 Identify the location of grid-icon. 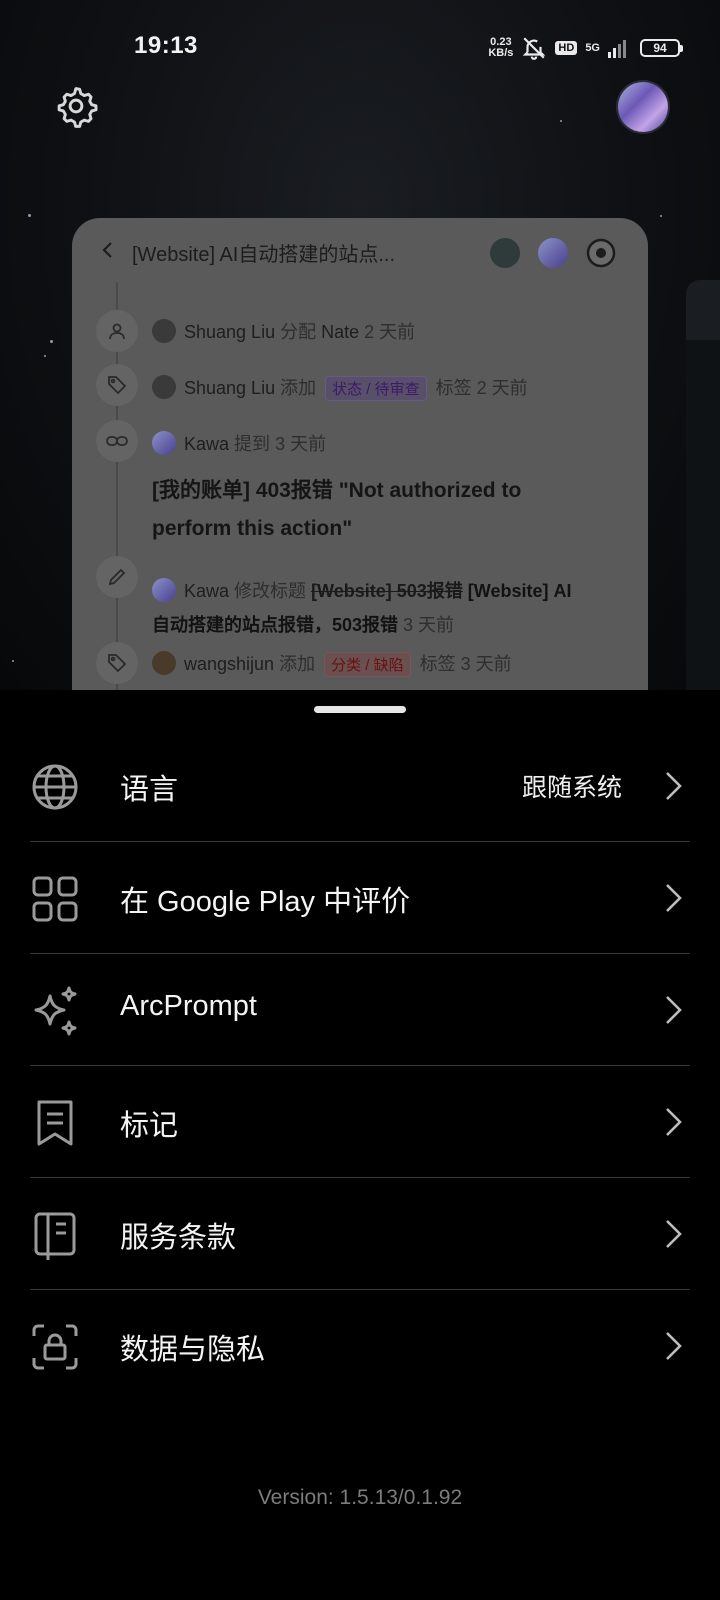
(55, 899).